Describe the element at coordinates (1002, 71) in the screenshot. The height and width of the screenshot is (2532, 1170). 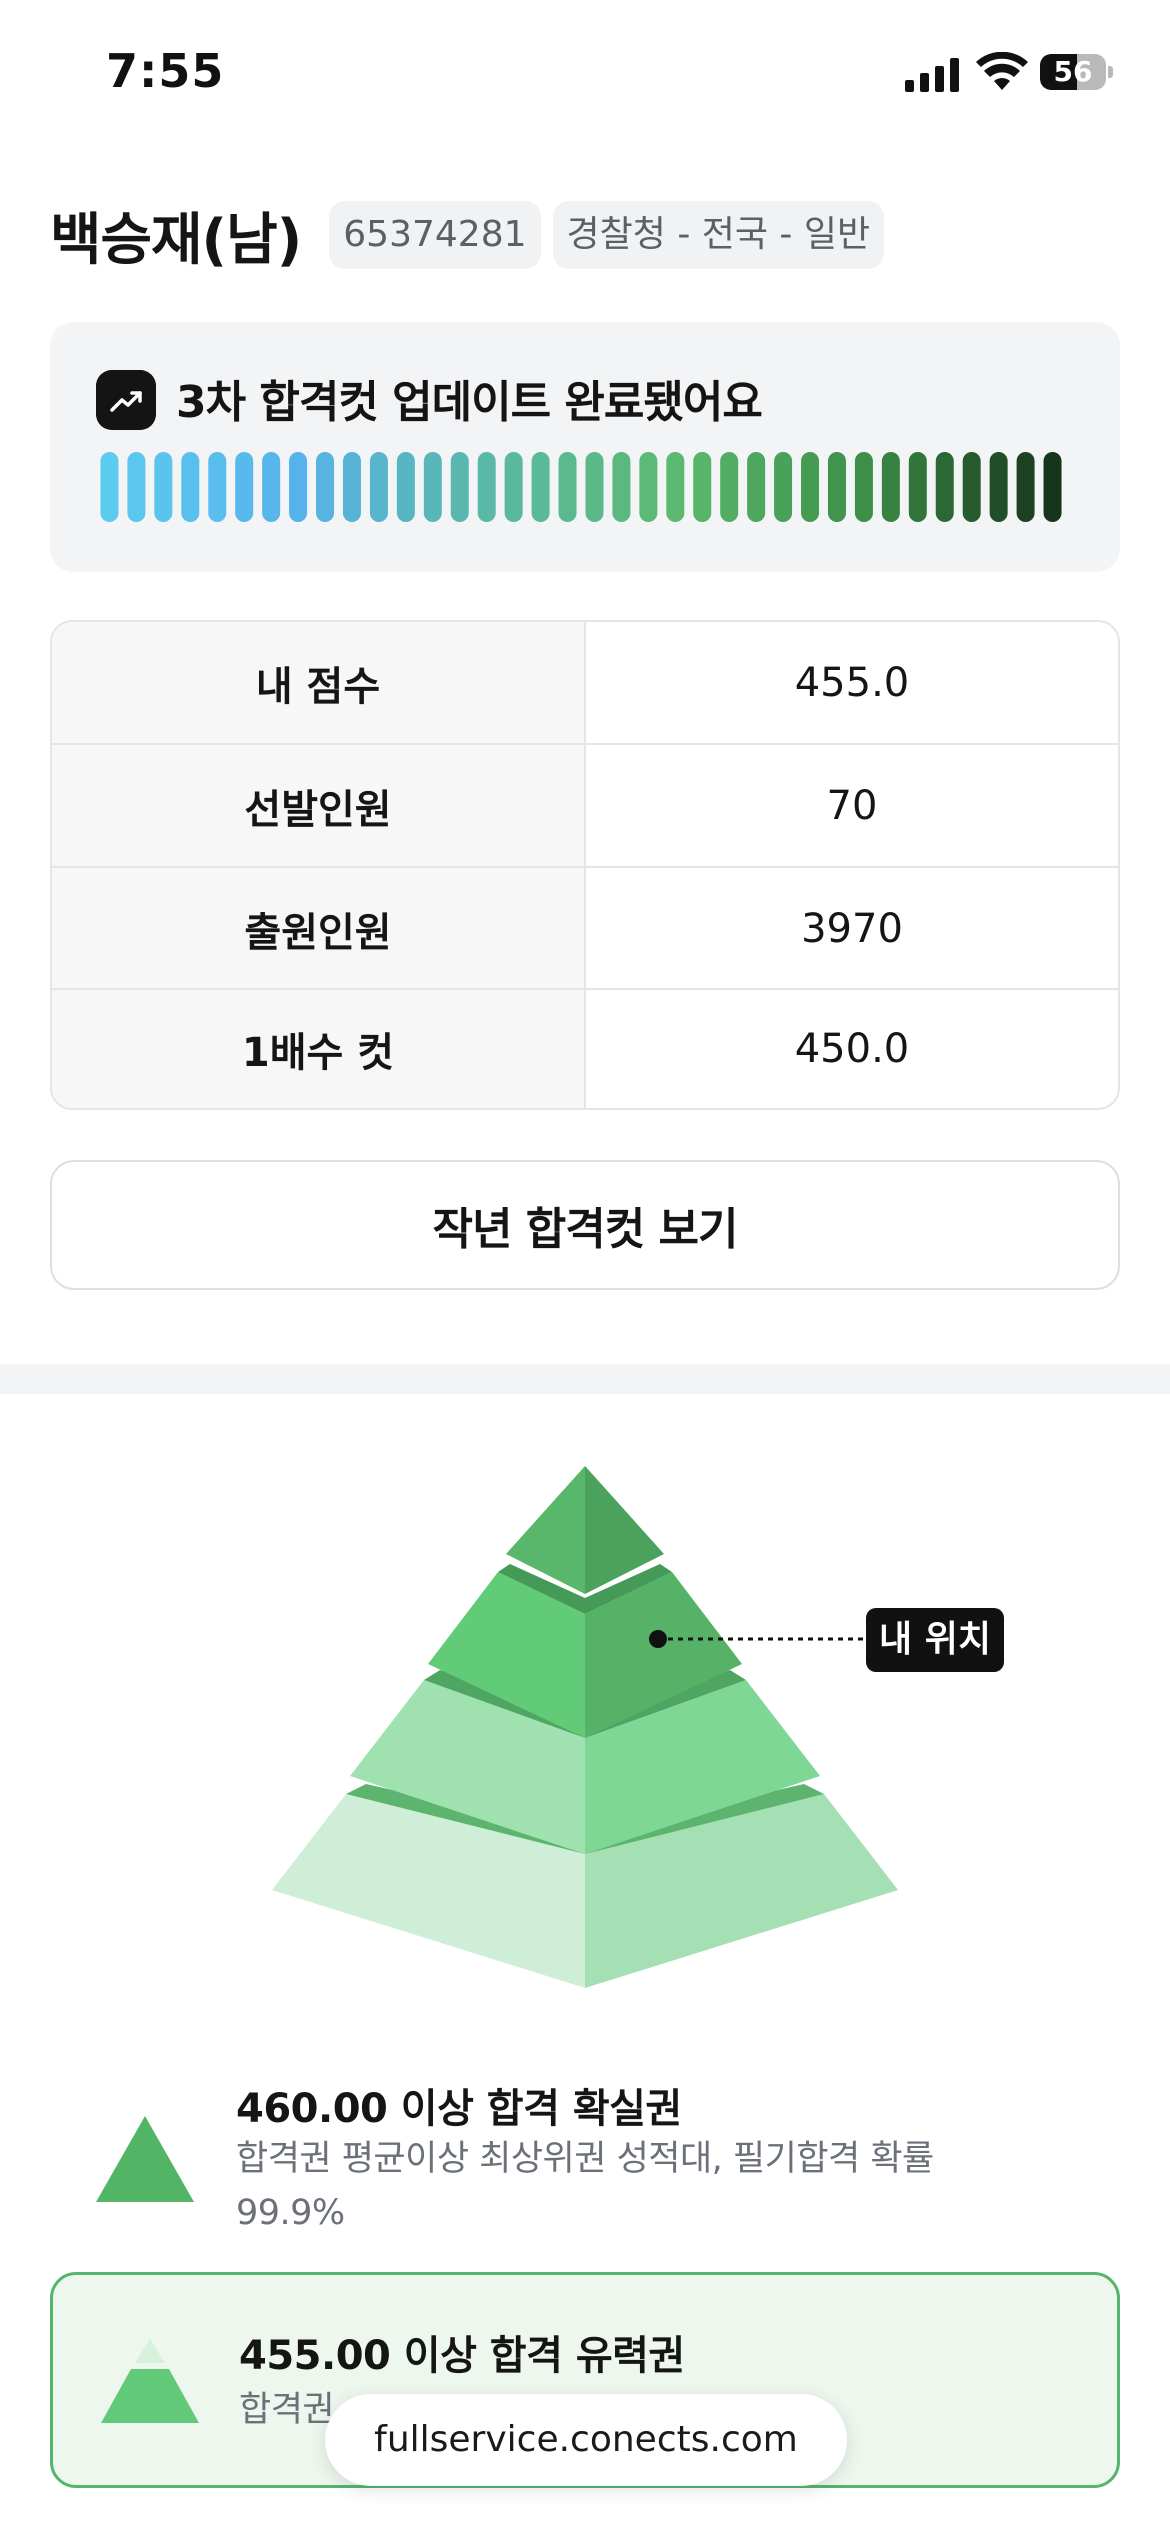
I see `wifi-icon` at that location.